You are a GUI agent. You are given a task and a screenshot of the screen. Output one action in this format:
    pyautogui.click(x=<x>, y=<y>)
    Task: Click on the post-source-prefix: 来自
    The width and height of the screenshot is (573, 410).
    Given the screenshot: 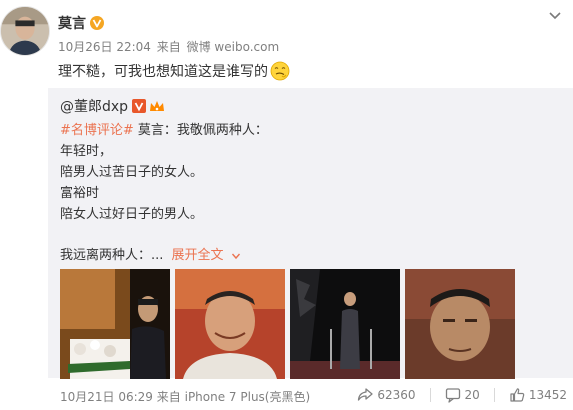 What is the action you would take?
    pyautogui.click(x=168, y=47)
    